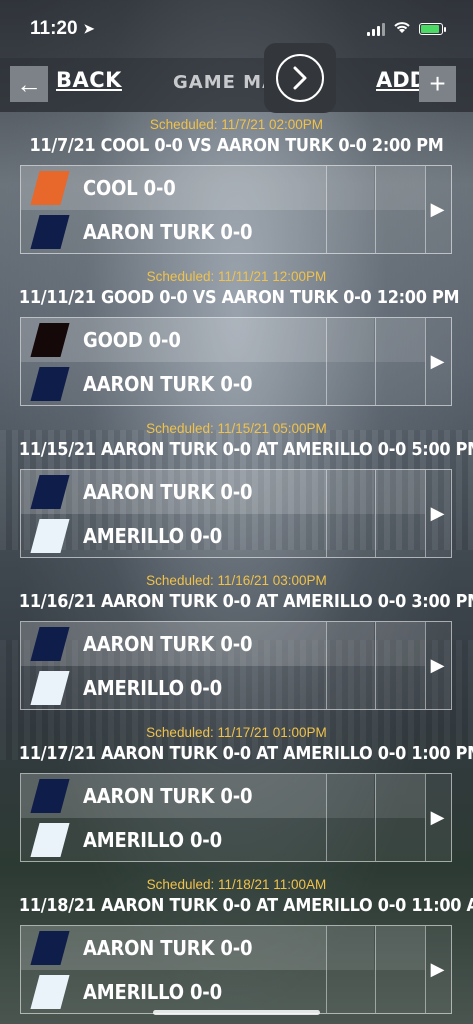 The height and width of the screenshot is (1024, 473). I want to click on wifi-icon, so click(402, 29).